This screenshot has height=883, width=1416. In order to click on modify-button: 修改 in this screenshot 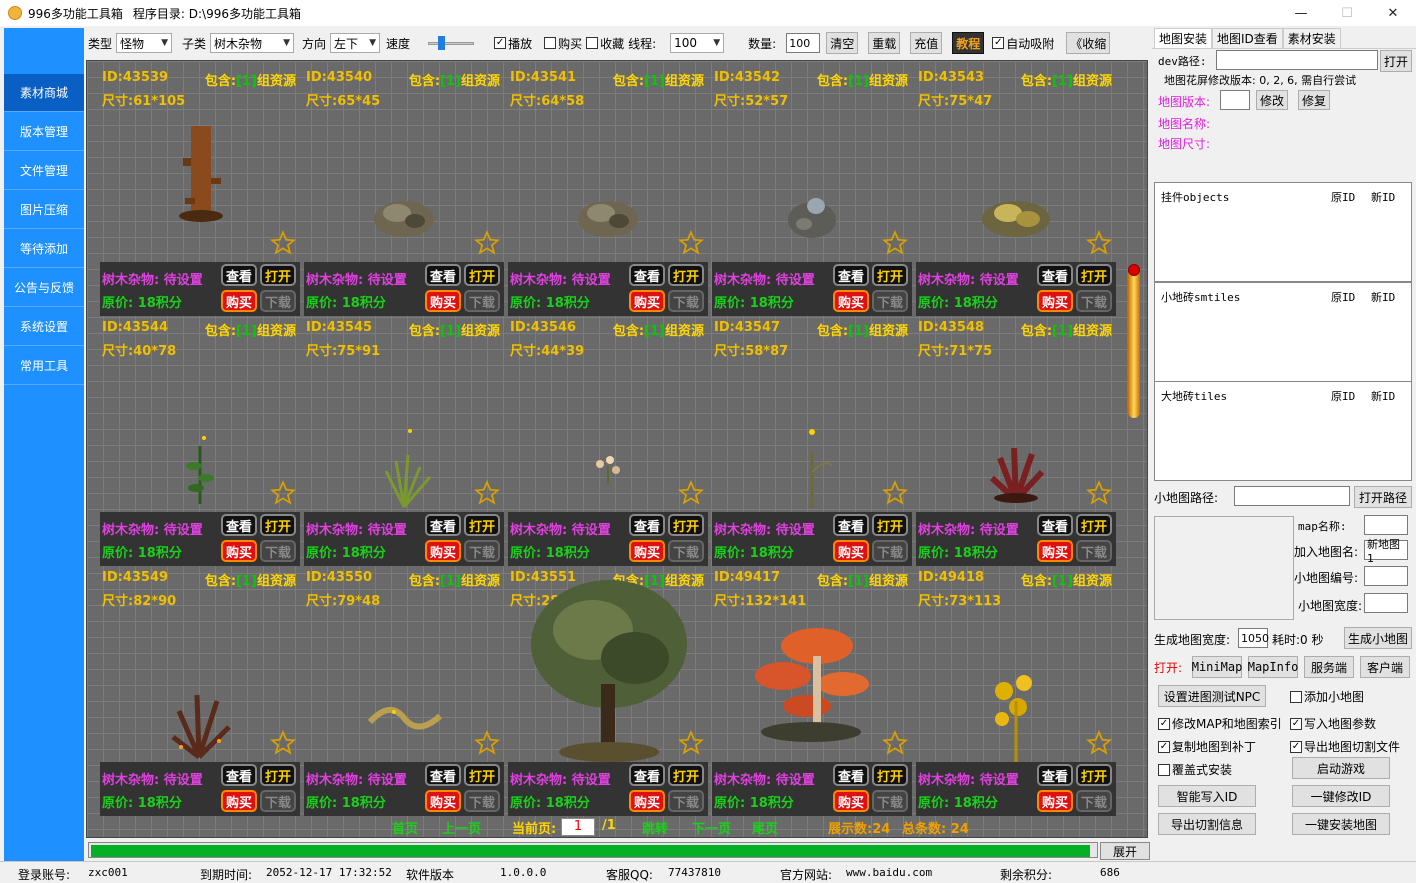, I will do `click(1272, 100)`.